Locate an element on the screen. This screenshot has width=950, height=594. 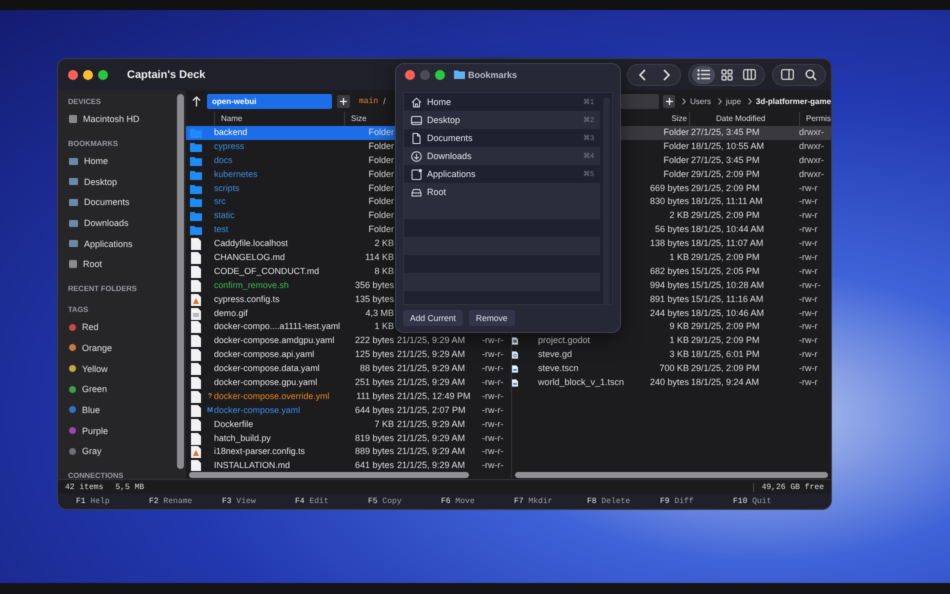
modified-date: 27/1/25, 3:45 PM is located at coordinates (725, 160).